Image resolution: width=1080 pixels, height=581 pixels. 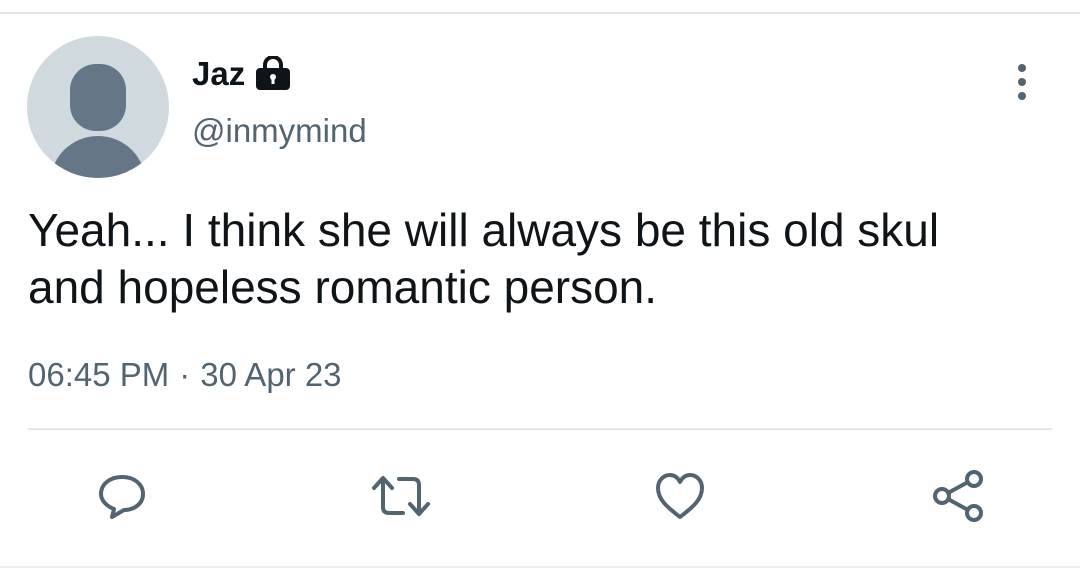 I want to click on display-name: Jaz, so click(x=218, y=74).